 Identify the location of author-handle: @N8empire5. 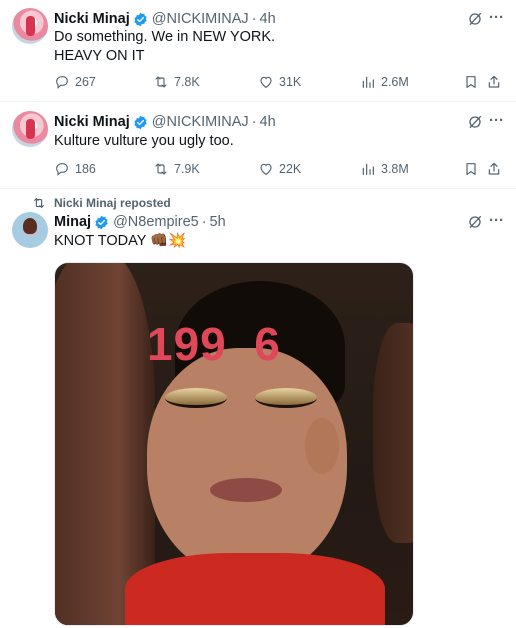
(156, 222).